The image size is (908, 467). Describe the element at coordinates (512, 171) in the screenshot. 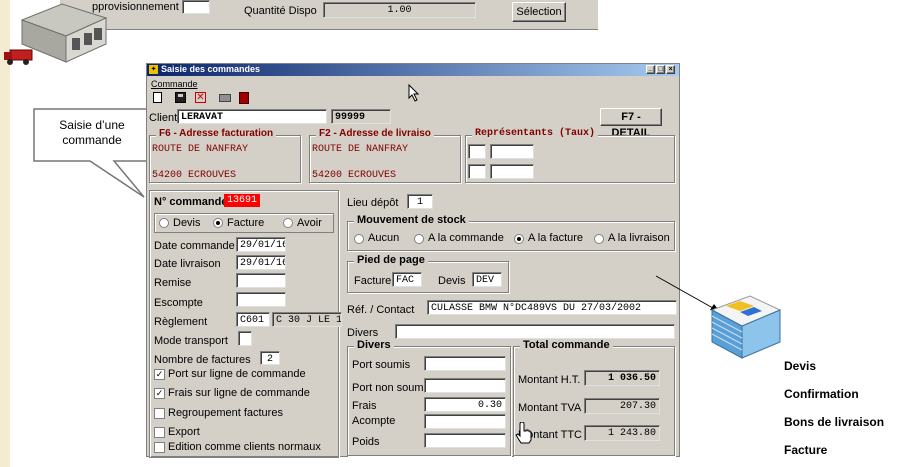

I see `representant-2-rate` at that location.